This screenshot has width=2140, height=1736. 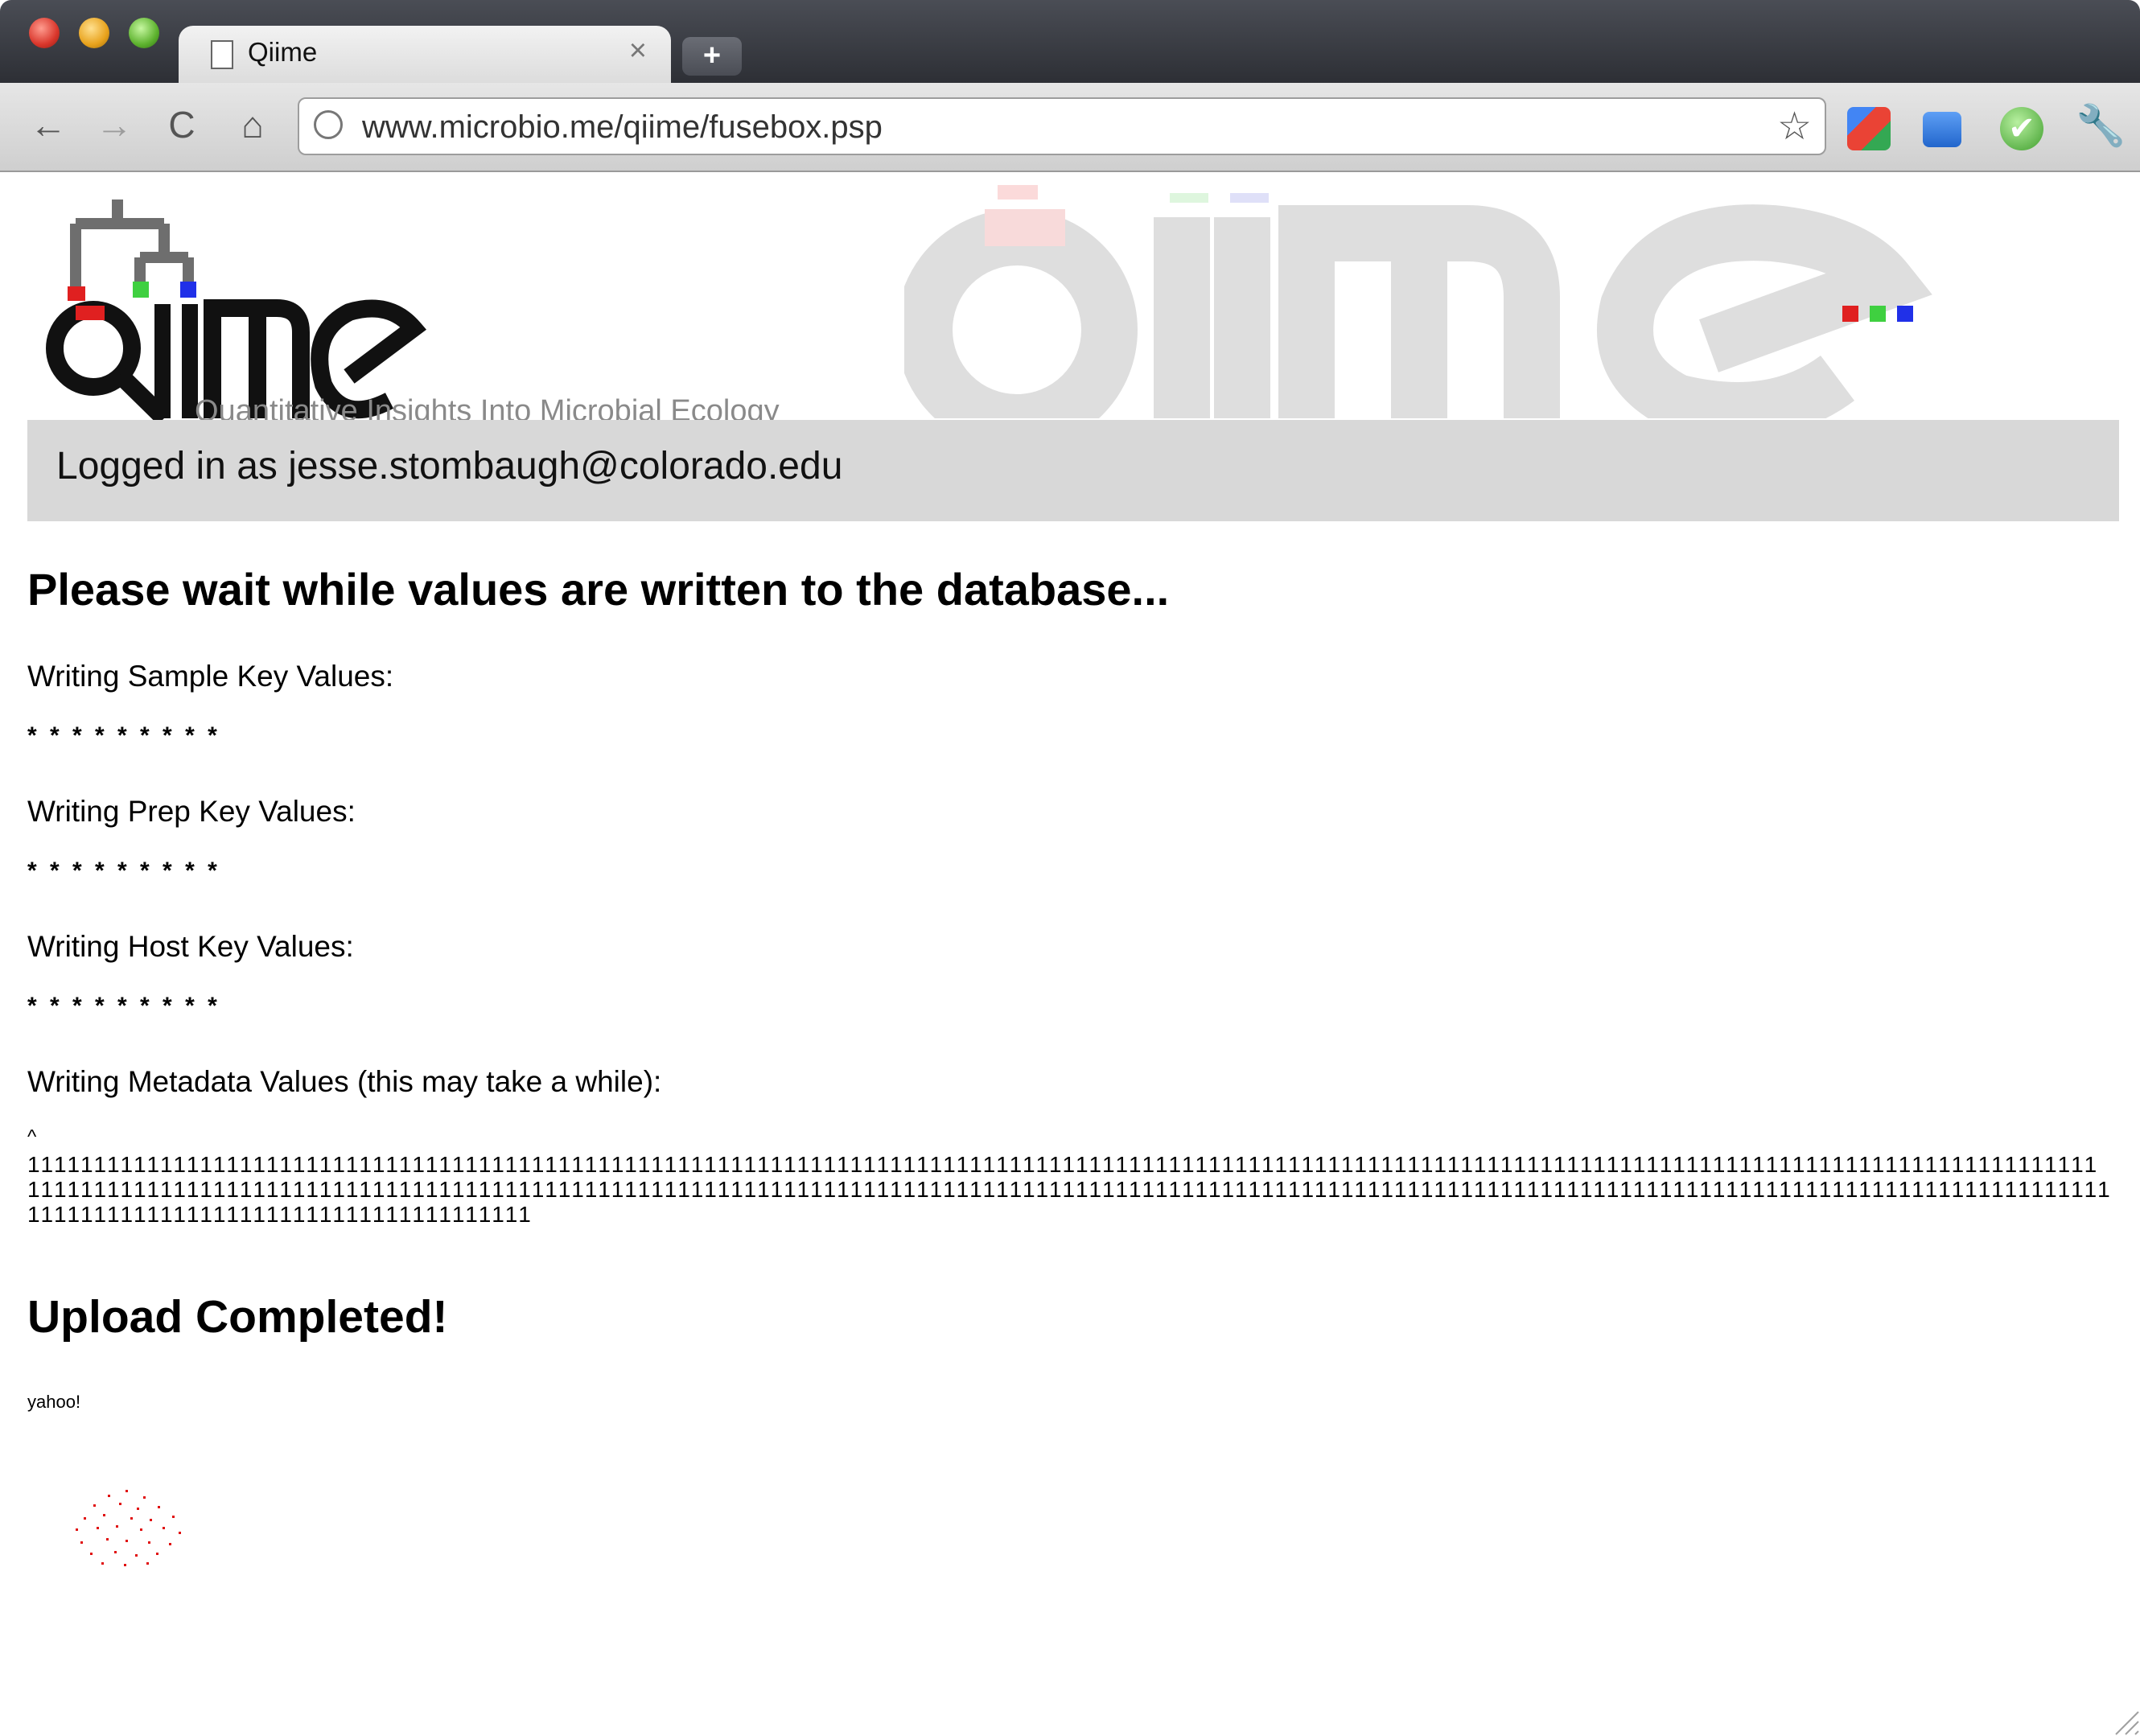 What do you see at coordinates (190, 946) in the screenshot?
I see `host-key-label: Writing Host Key Values:` at bounding box center [190, 946].